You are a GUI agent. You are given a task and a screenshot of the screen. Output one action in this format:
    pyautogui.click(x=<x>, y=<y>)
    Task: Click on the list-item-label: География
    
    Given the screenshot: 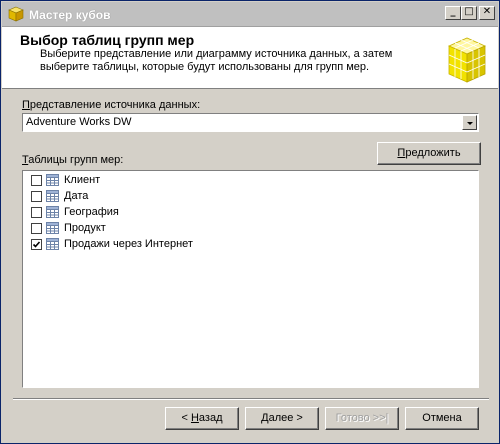 What is the action you would take?
    pyautogui.click(x=91, y=212)
    